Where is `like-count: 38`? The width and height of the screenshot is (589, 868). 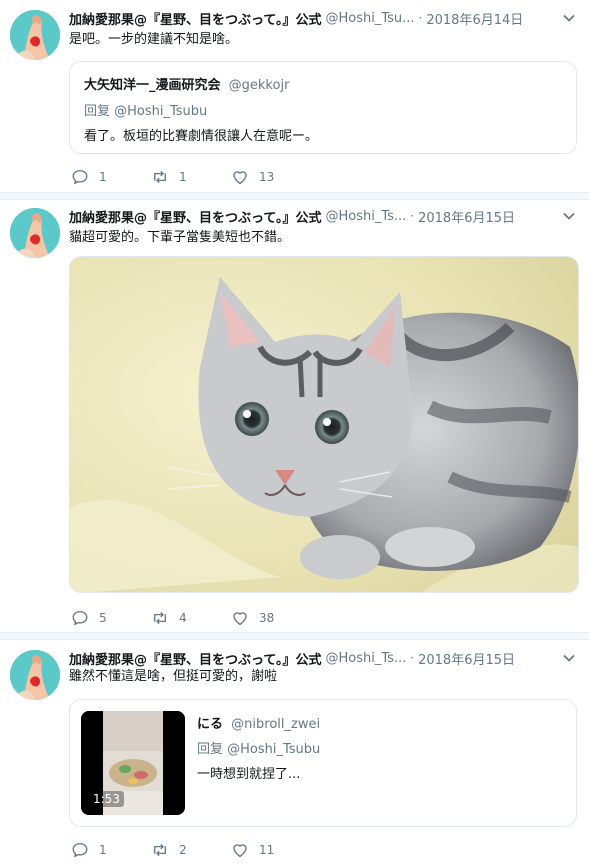
like-count: 38 is located at coordinates (267, 618).